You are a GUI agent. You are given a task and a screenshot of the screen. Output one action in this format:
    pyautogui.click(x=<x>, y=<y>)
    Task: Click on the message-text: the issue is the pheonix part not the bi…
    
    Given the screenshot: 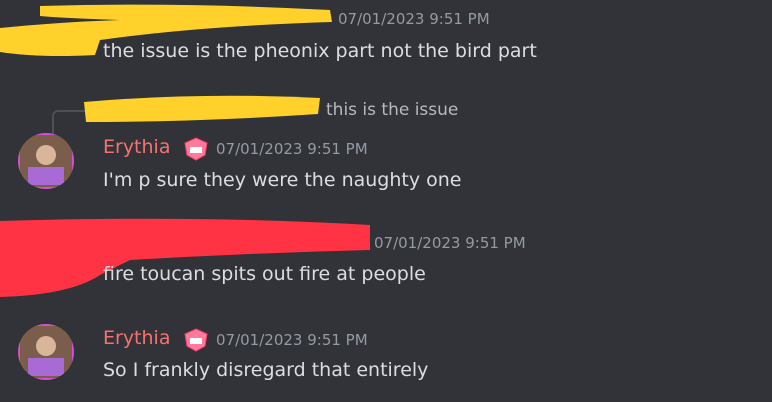 What is the action you would take?
    pyautogui.click(x=320, y=51)
    